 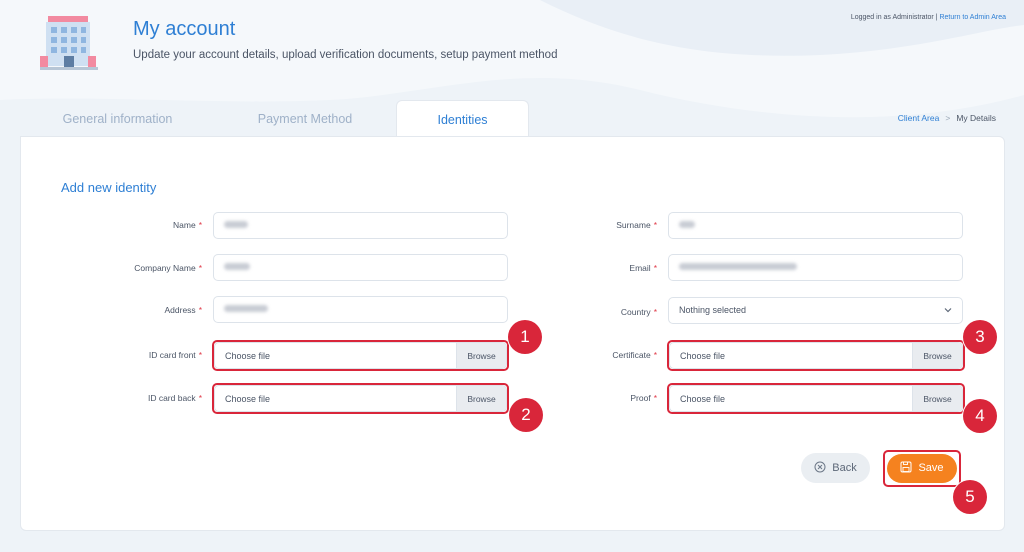 What do you see at coordinates (892, 17) in the screenshot?
I see `logged-in-text: Logged in as Administrator` at bounding box center [892, 17].